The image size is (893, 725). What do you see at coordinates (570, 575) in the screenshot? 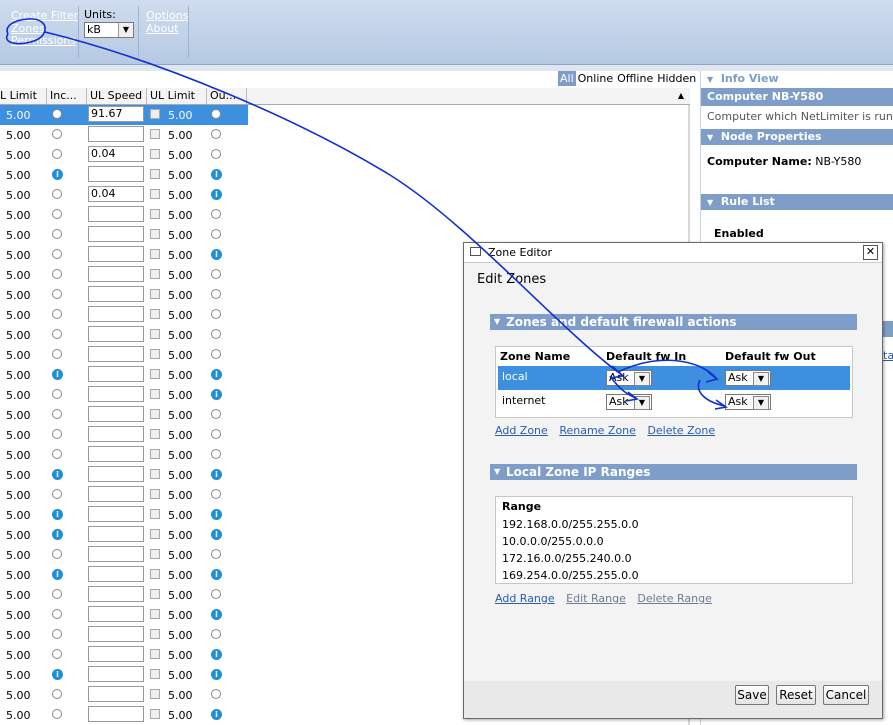
I see `range-item: 169.254.0.0/255.255.0.0` at bounding box center [570, 575].